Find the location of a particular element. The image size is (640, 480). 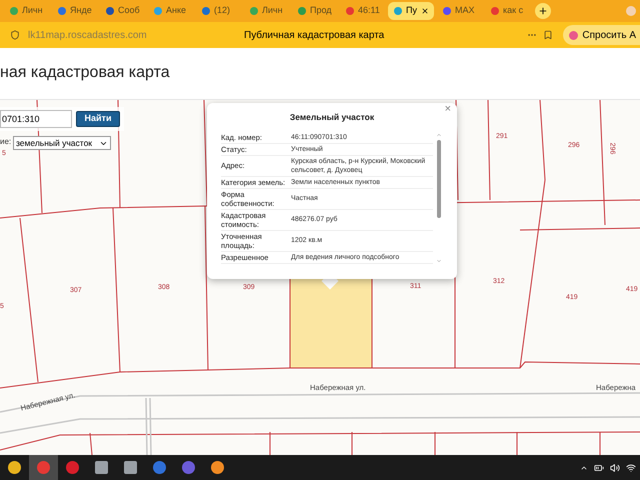

wifi-icon is located at coordinates (631, 467).